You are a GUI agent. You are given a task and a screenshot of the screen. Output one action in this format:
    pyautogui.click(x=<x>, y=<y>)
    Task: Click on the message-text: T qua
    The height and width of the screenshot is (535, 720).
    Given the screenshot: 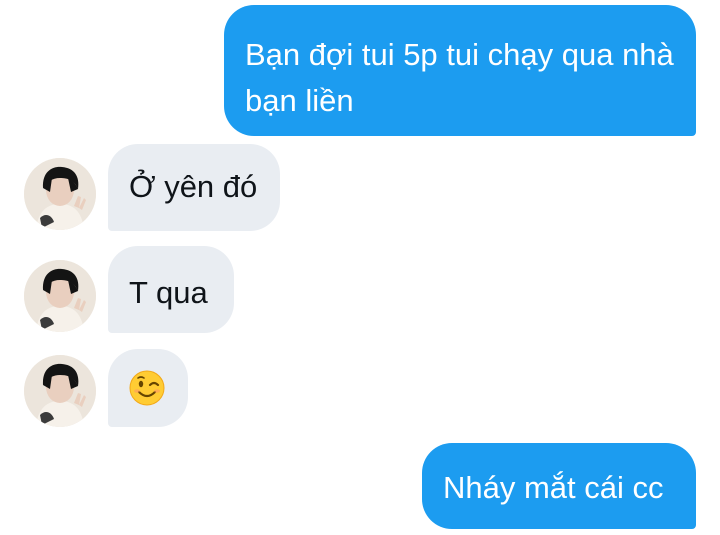 What is the action you would take?
    pyautogui.click(x=168, y=292)
    